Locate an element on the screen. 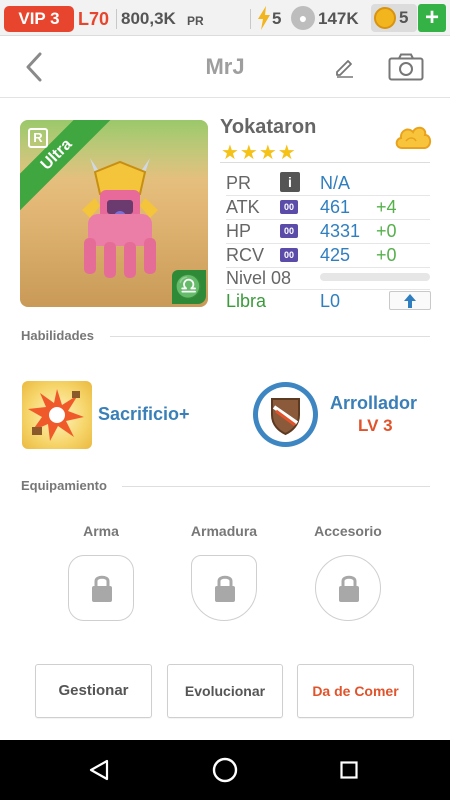  charge-skill-icon is located at coordinates (285, 414).